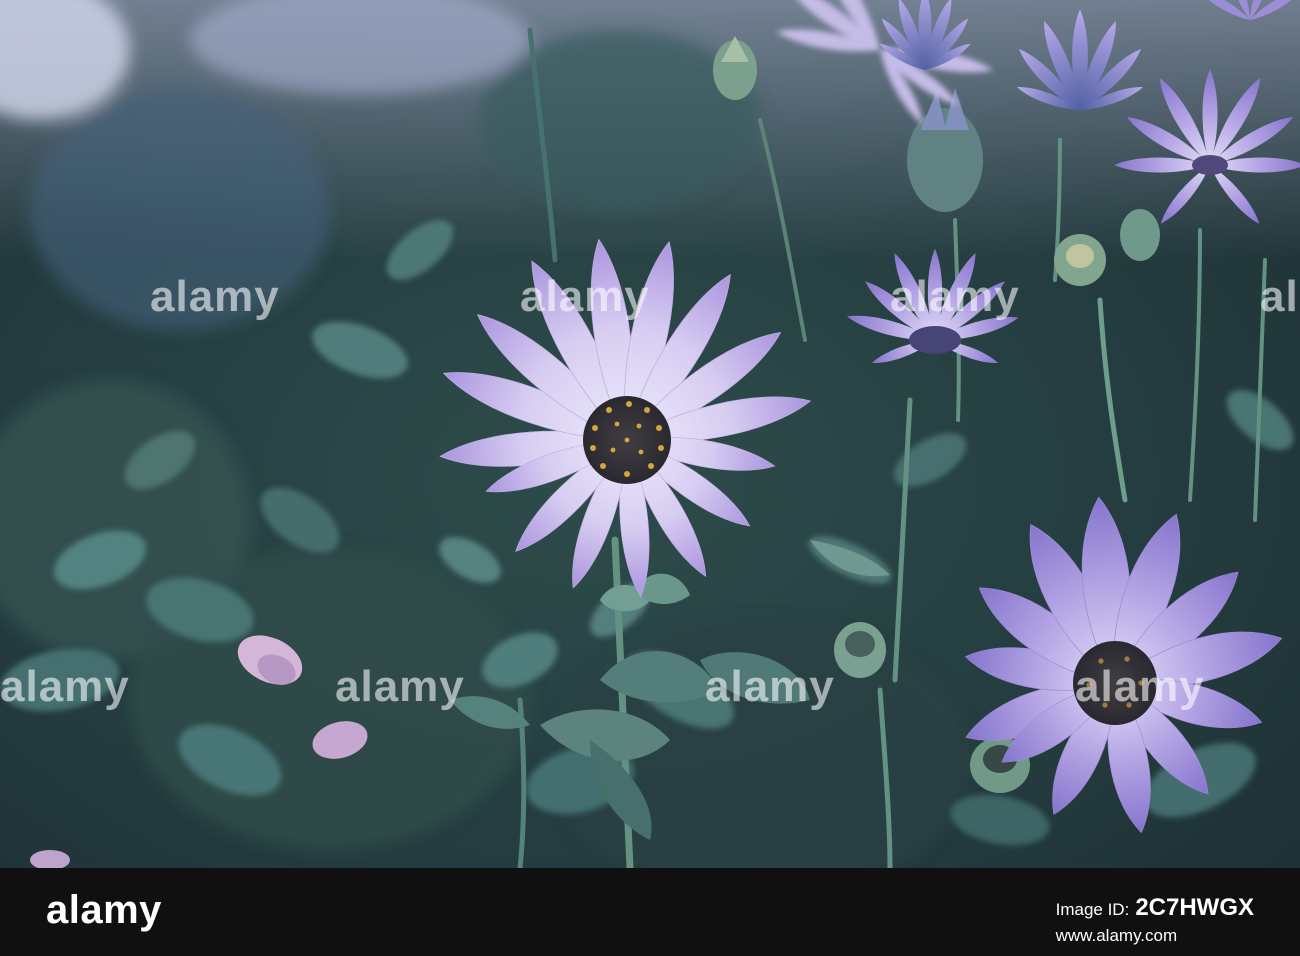  Describe the element at coordinates (1155, 936) in the screenshot. I see `site-url: www.alamy.com` at that location.